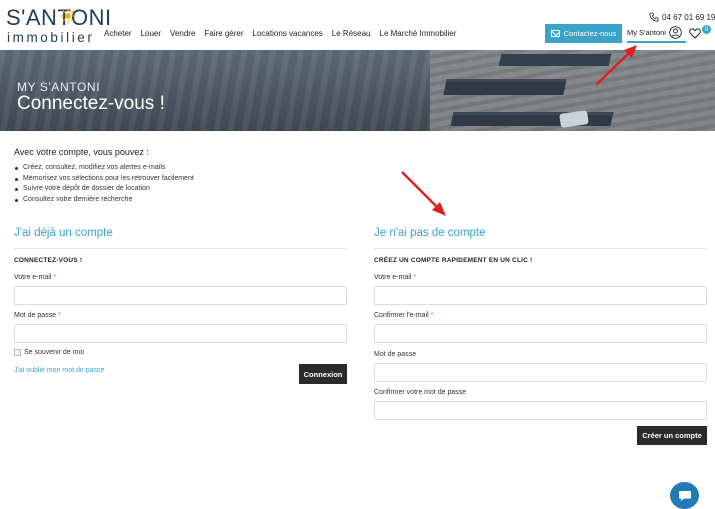 This screenshot has height=509, width=715. I want to click on login-title: J'ai déjà un compte, so click(63, 233).